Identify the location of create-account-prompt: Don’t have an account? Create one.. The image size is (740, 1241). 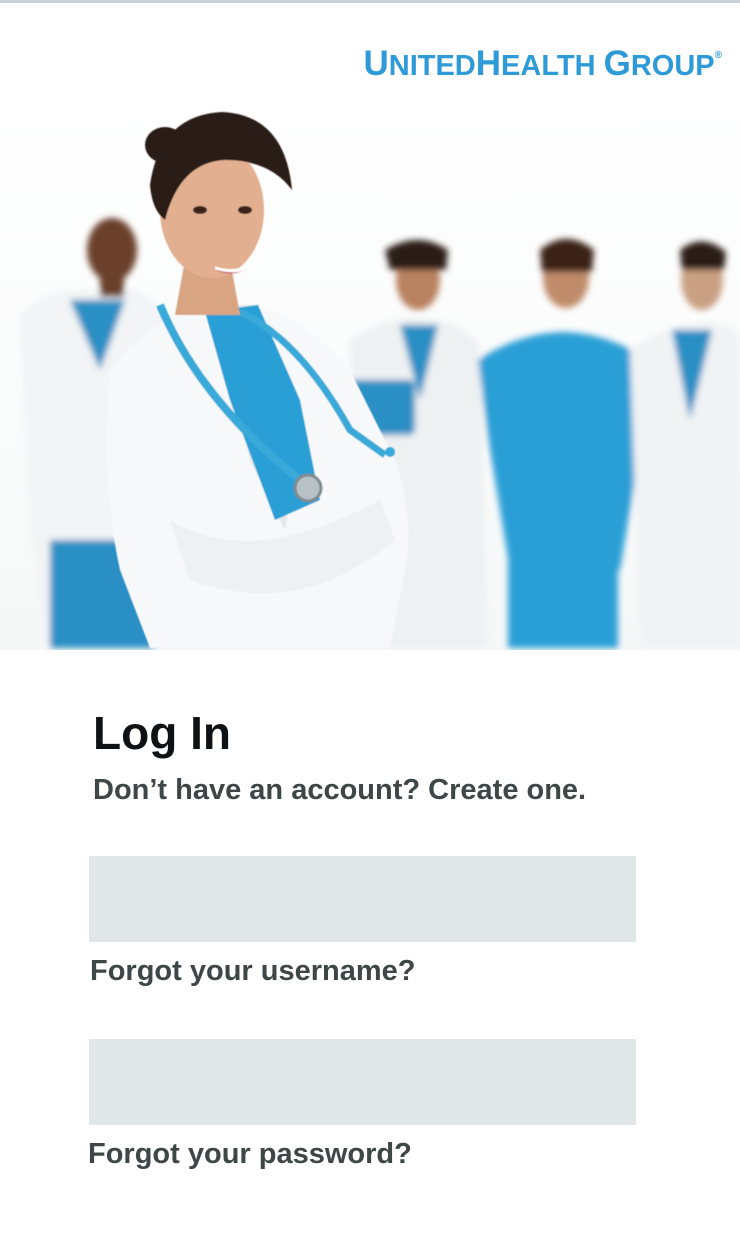
(339, 790).